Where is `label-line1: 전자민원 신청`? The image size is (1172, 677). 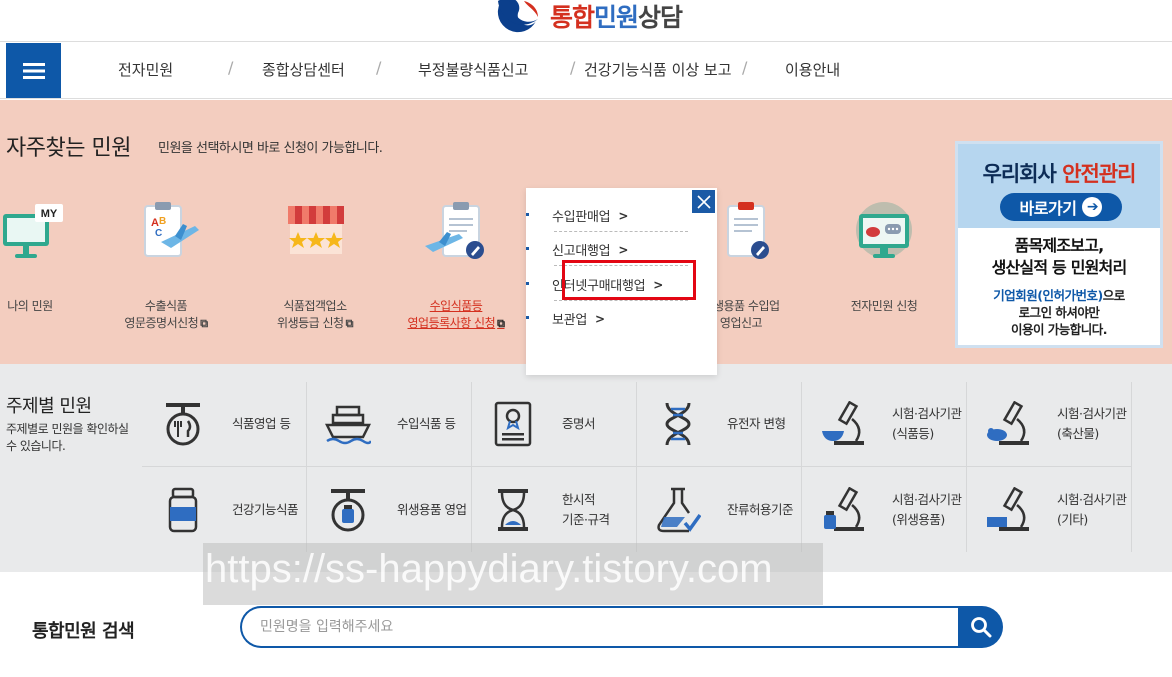 label-line1: 전자민원 신청 is located at coordinates (884, 306).